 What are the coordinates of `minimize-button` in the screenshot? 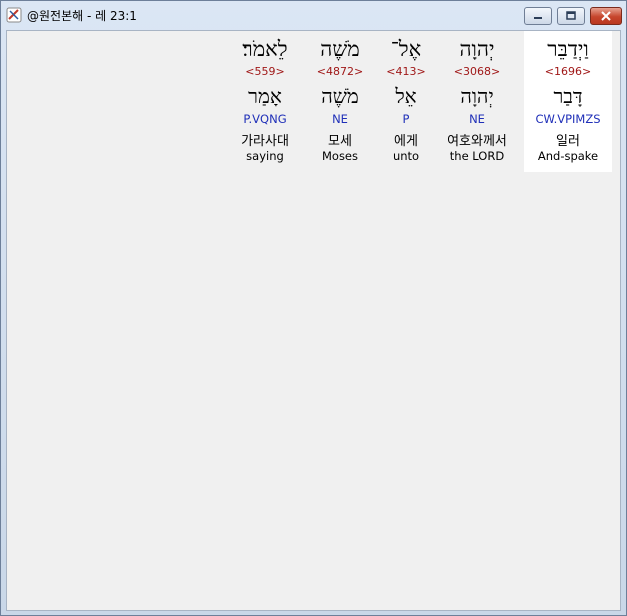 It's located at (538, 16).